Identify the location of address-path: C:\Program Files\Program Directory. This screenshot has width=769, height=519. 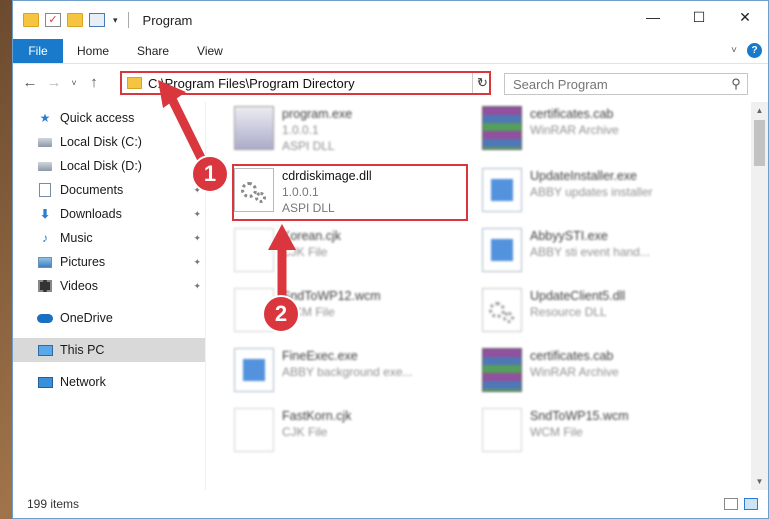
(309, 83).